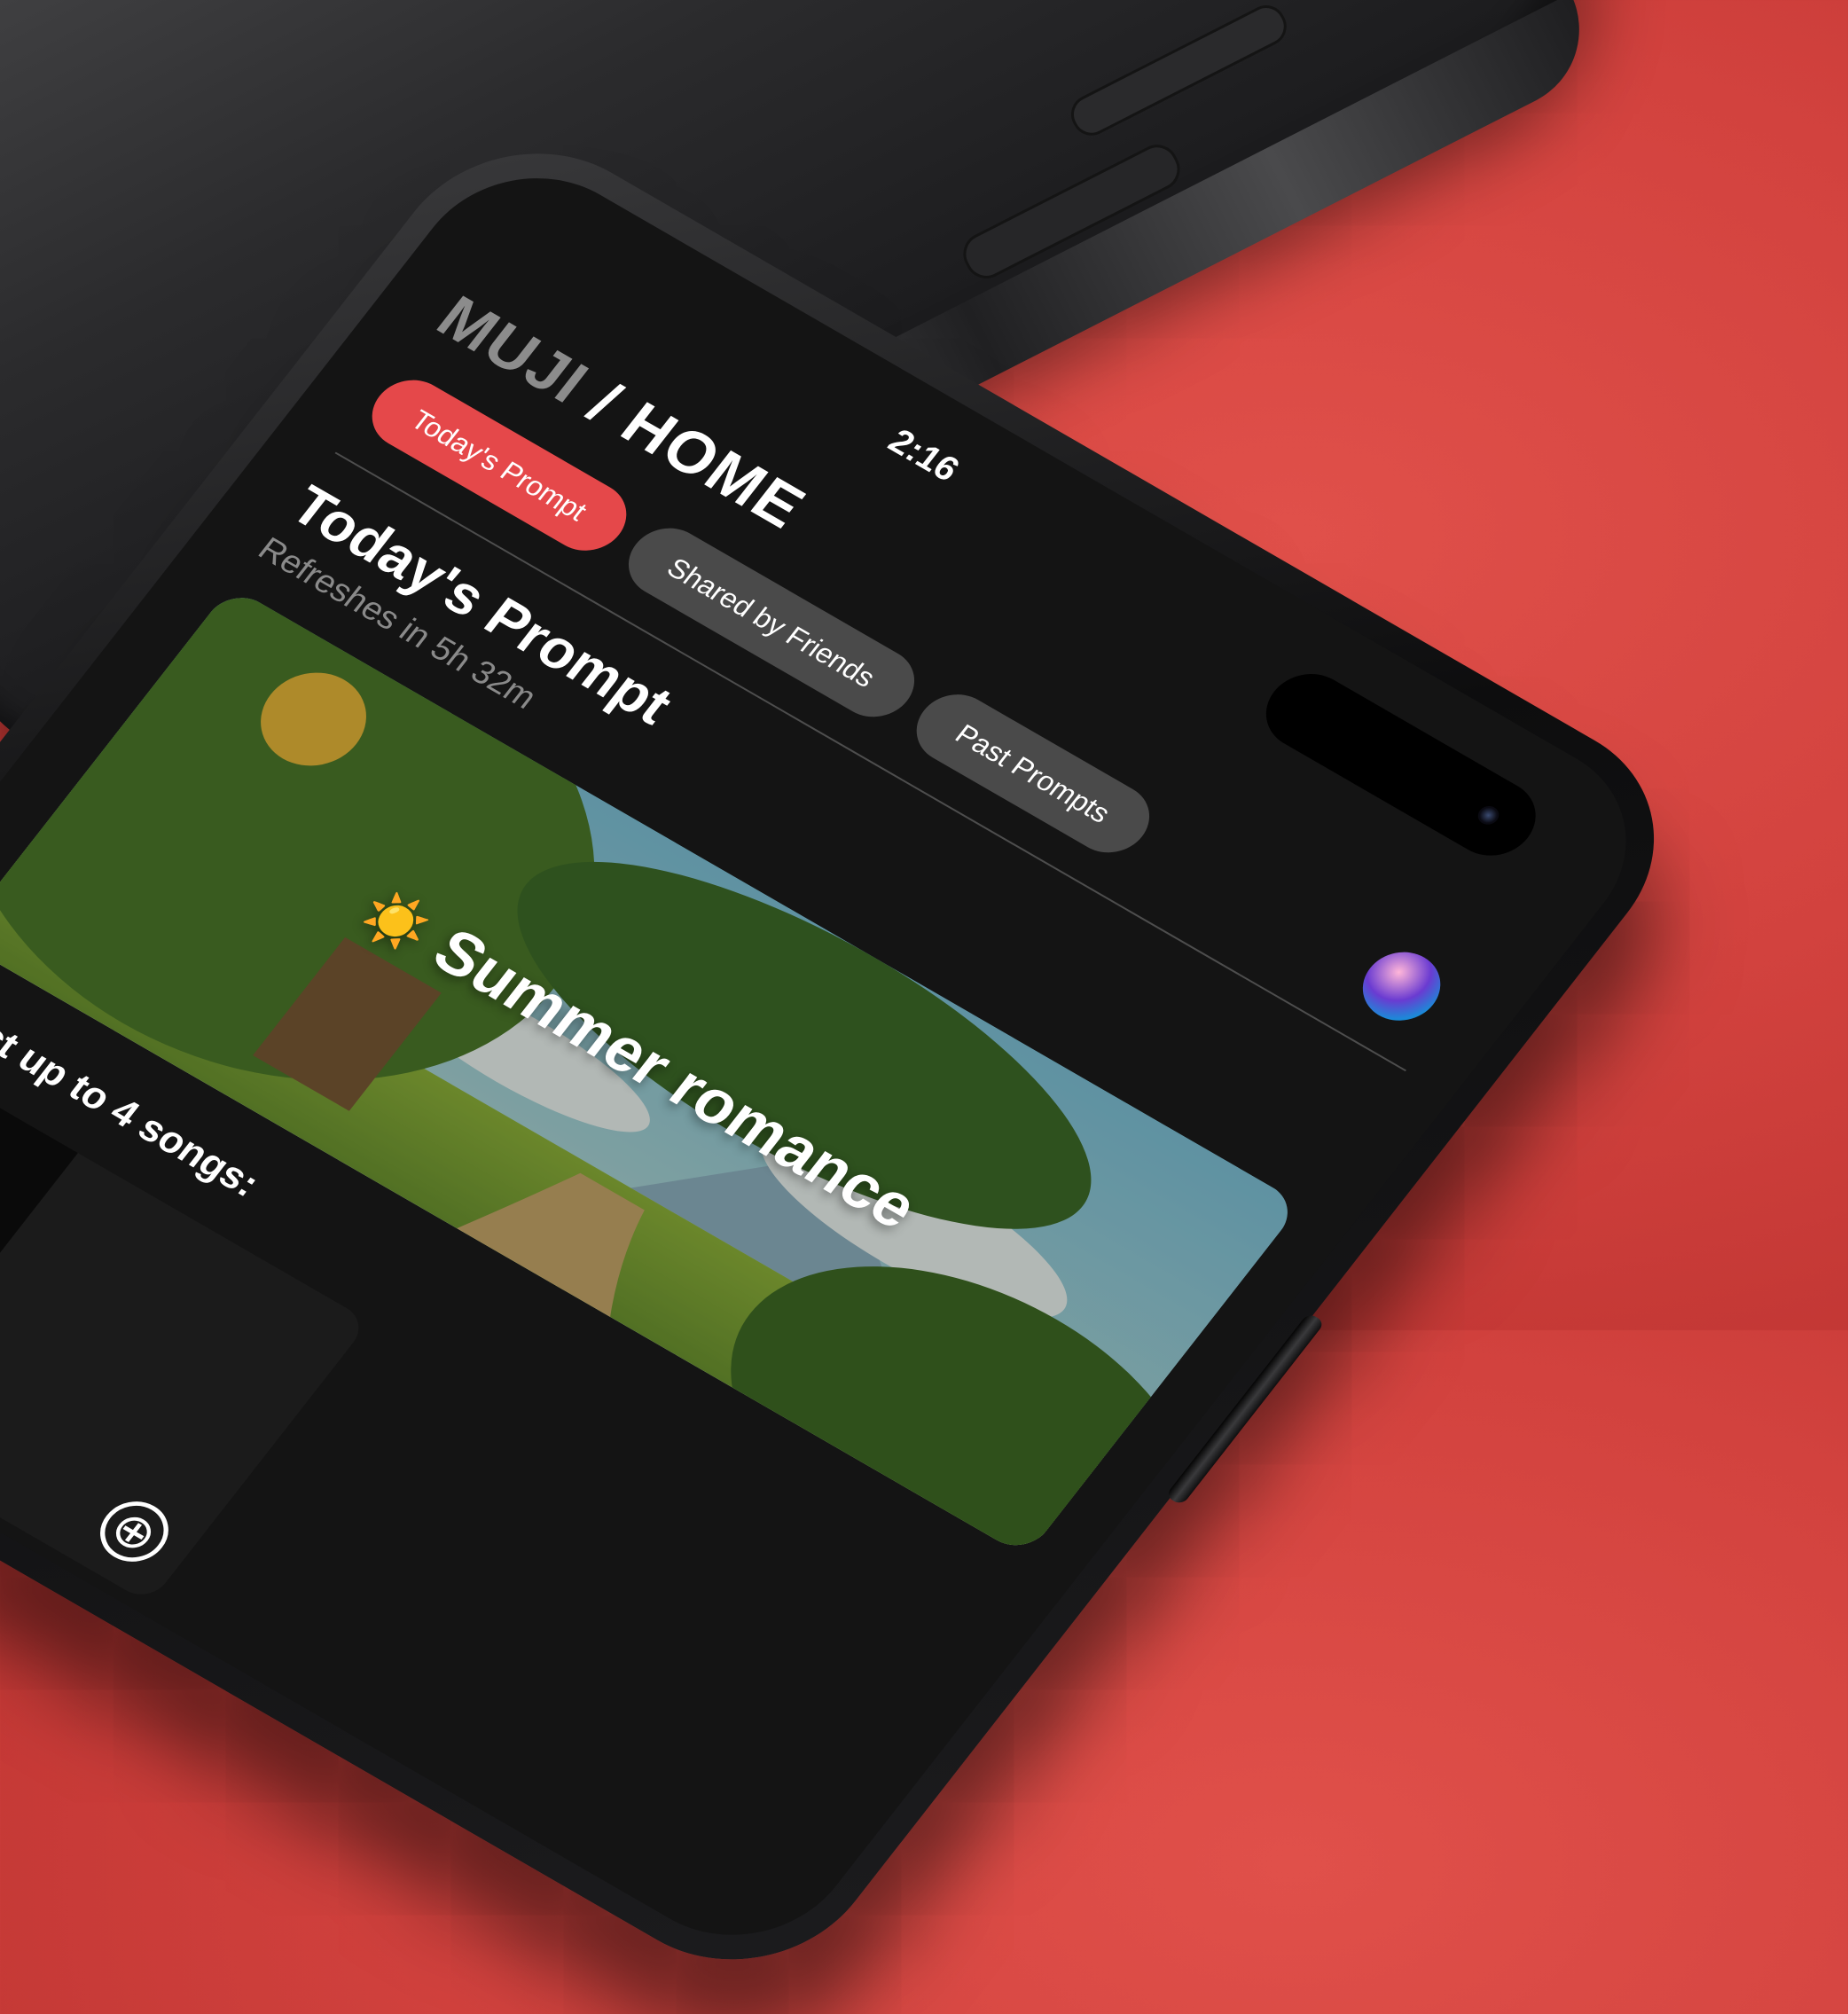 The width and height of the screenshot is (1848, 2014). What do you see at coordinates (1033, 773) in the screenshot?
I see `tab-past-prompts: Past Prompts` at bounding box center [1033, 773].